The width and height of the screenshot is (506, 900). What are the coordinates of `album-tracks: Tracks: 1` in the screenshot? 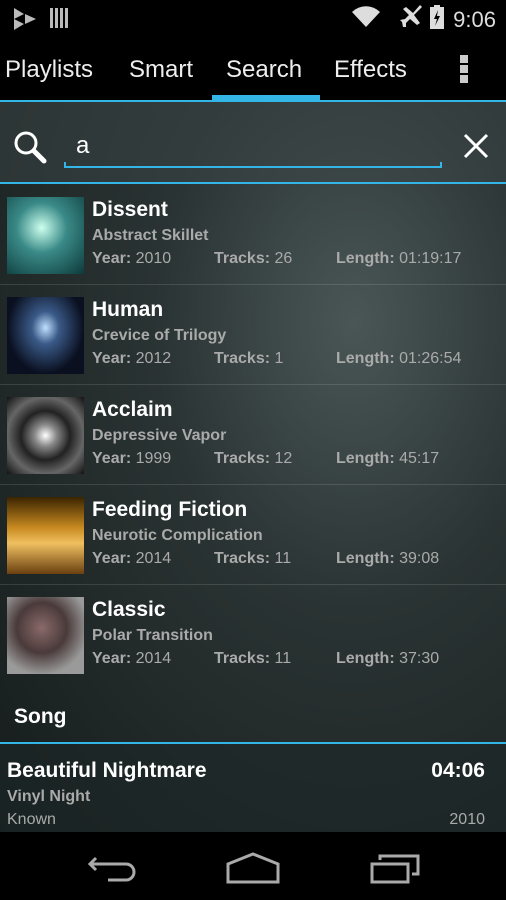 It's located at (248, 359).